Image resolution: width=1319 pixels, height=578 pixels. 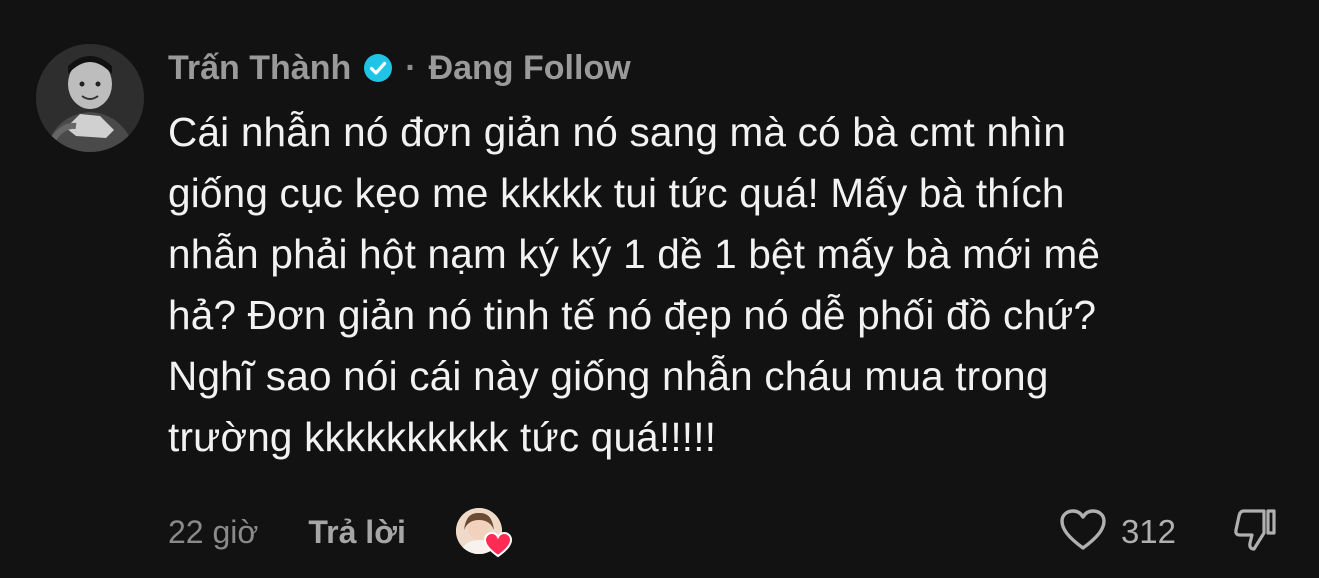 I want to click on author-name: Trấn Thành, so click(x=259, y=68).